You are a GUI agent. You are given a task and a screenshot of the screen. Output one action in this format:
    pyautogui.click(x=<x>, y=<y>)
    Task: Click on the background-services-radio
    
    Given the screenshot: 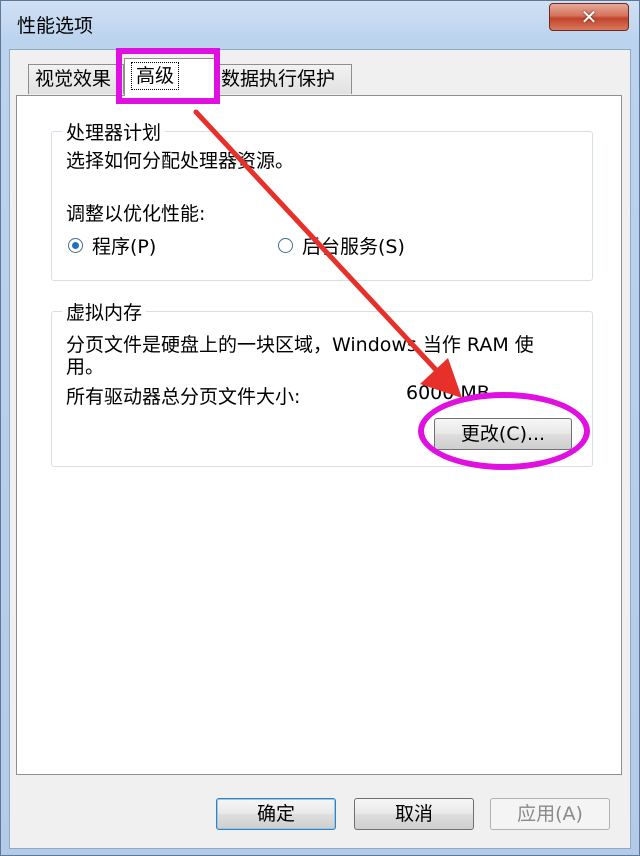 What is the action you would take?
    pyautogui.click(x=285, y=245)
    